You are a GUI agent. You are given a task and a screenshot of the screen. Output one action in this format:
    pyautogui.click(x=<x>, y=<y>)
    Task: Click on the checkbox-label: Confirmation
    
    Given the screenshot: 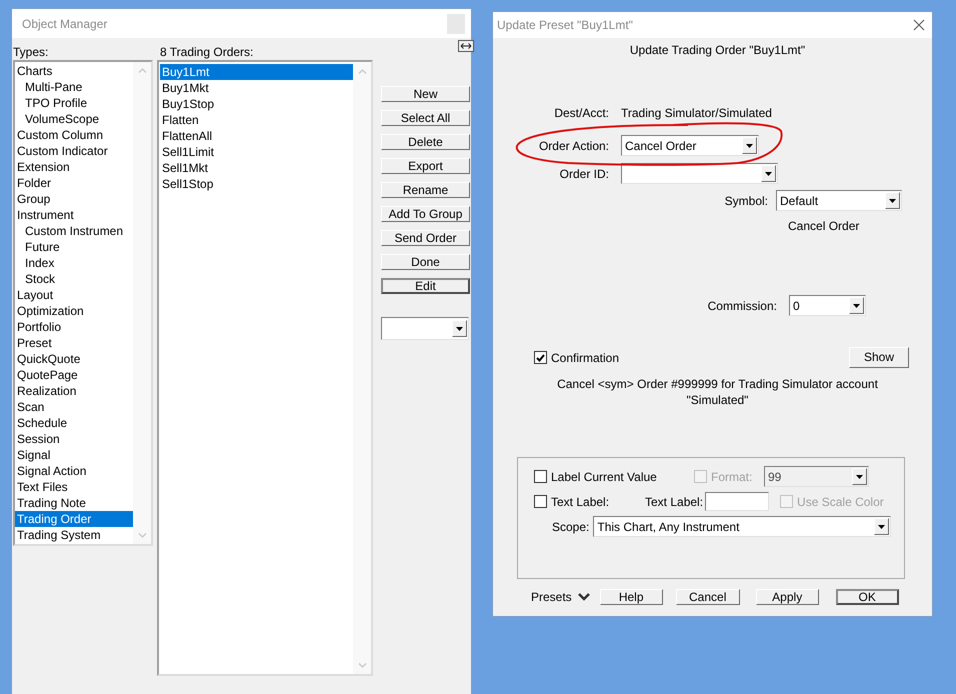 What is the action you would take?
    pyautogui.click(x=585, y=357)
    